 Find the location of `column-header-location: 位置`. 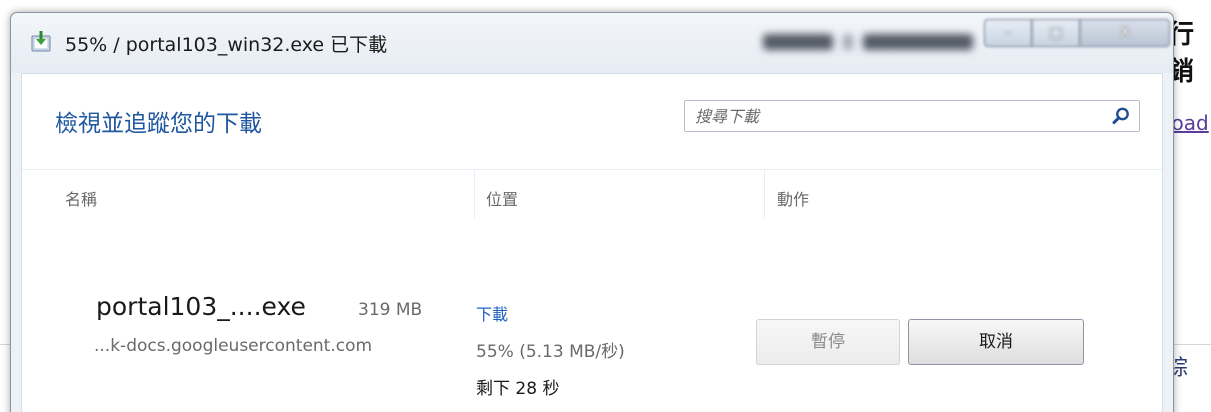

column-header-location: 位置 is located at coordinates (502, 198).